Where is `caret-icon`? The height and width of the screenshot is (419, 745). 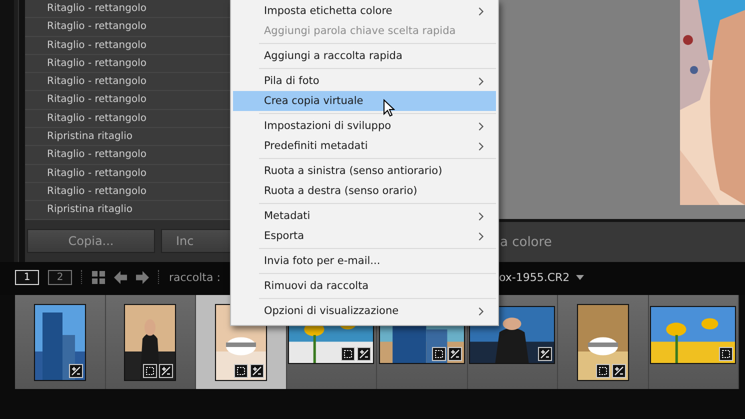
caret-icon is located at coordinates (580, 277).